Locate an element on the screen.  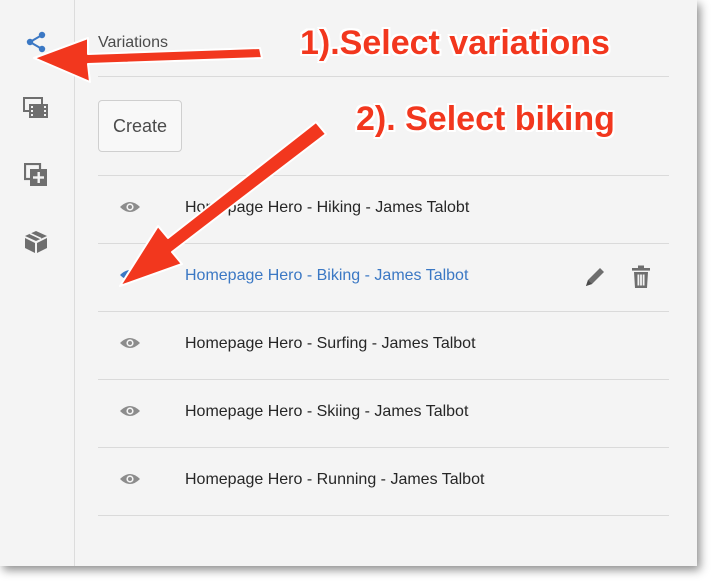
create-button: Create is located at coordinates (140, 126).